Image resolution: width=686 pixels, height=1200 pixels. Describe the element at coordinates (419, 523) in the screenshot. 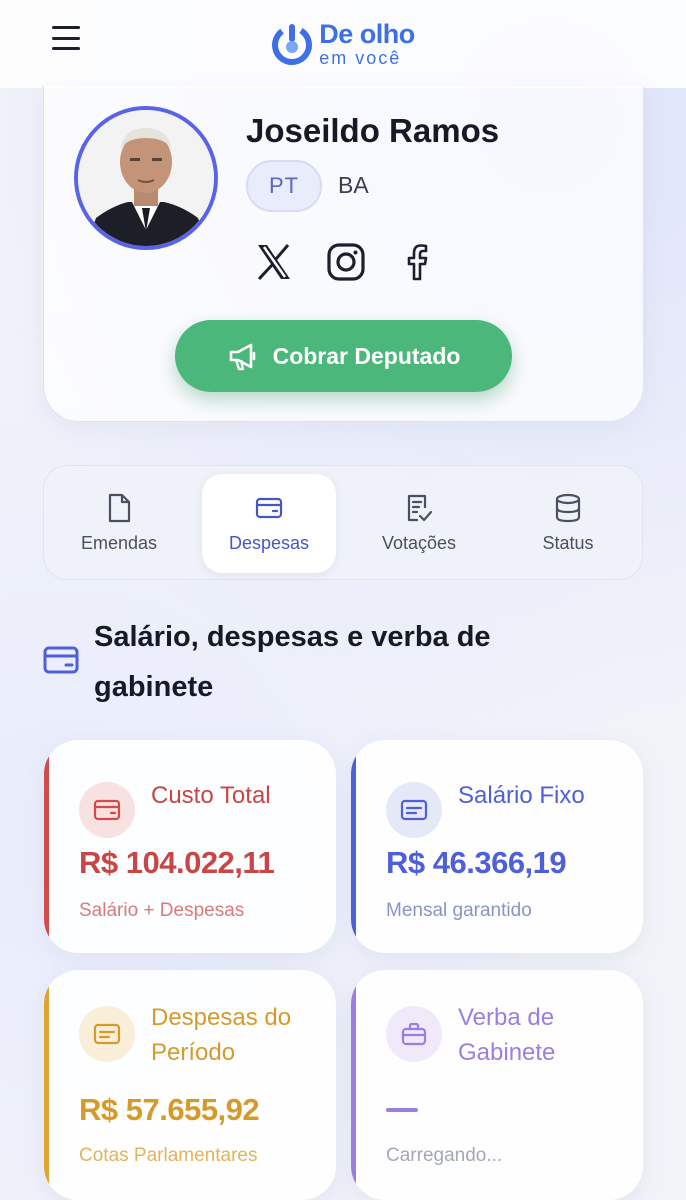

I see `tab-votacoes: Votações` at that location.